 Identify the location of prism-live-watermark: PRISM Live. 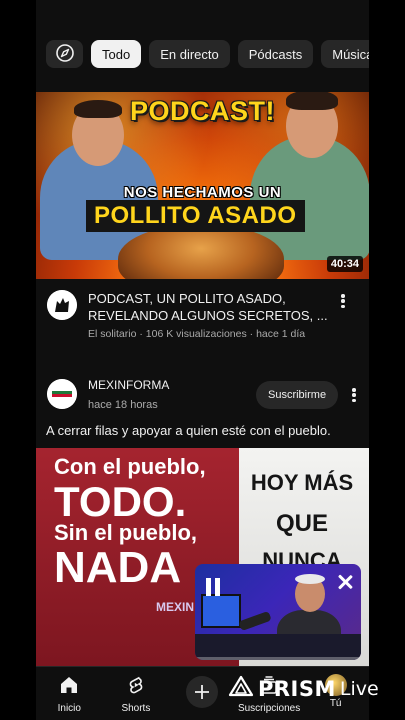
(303, 688).